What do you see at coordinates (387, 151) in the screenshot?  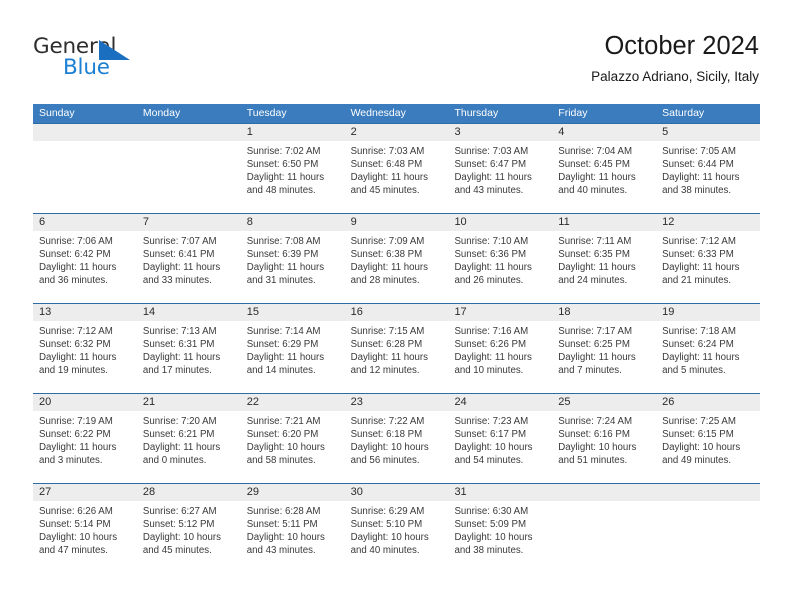 I see `sunrise-text: Sunrise: 7:03 AM` at bounding box center [387, 151].